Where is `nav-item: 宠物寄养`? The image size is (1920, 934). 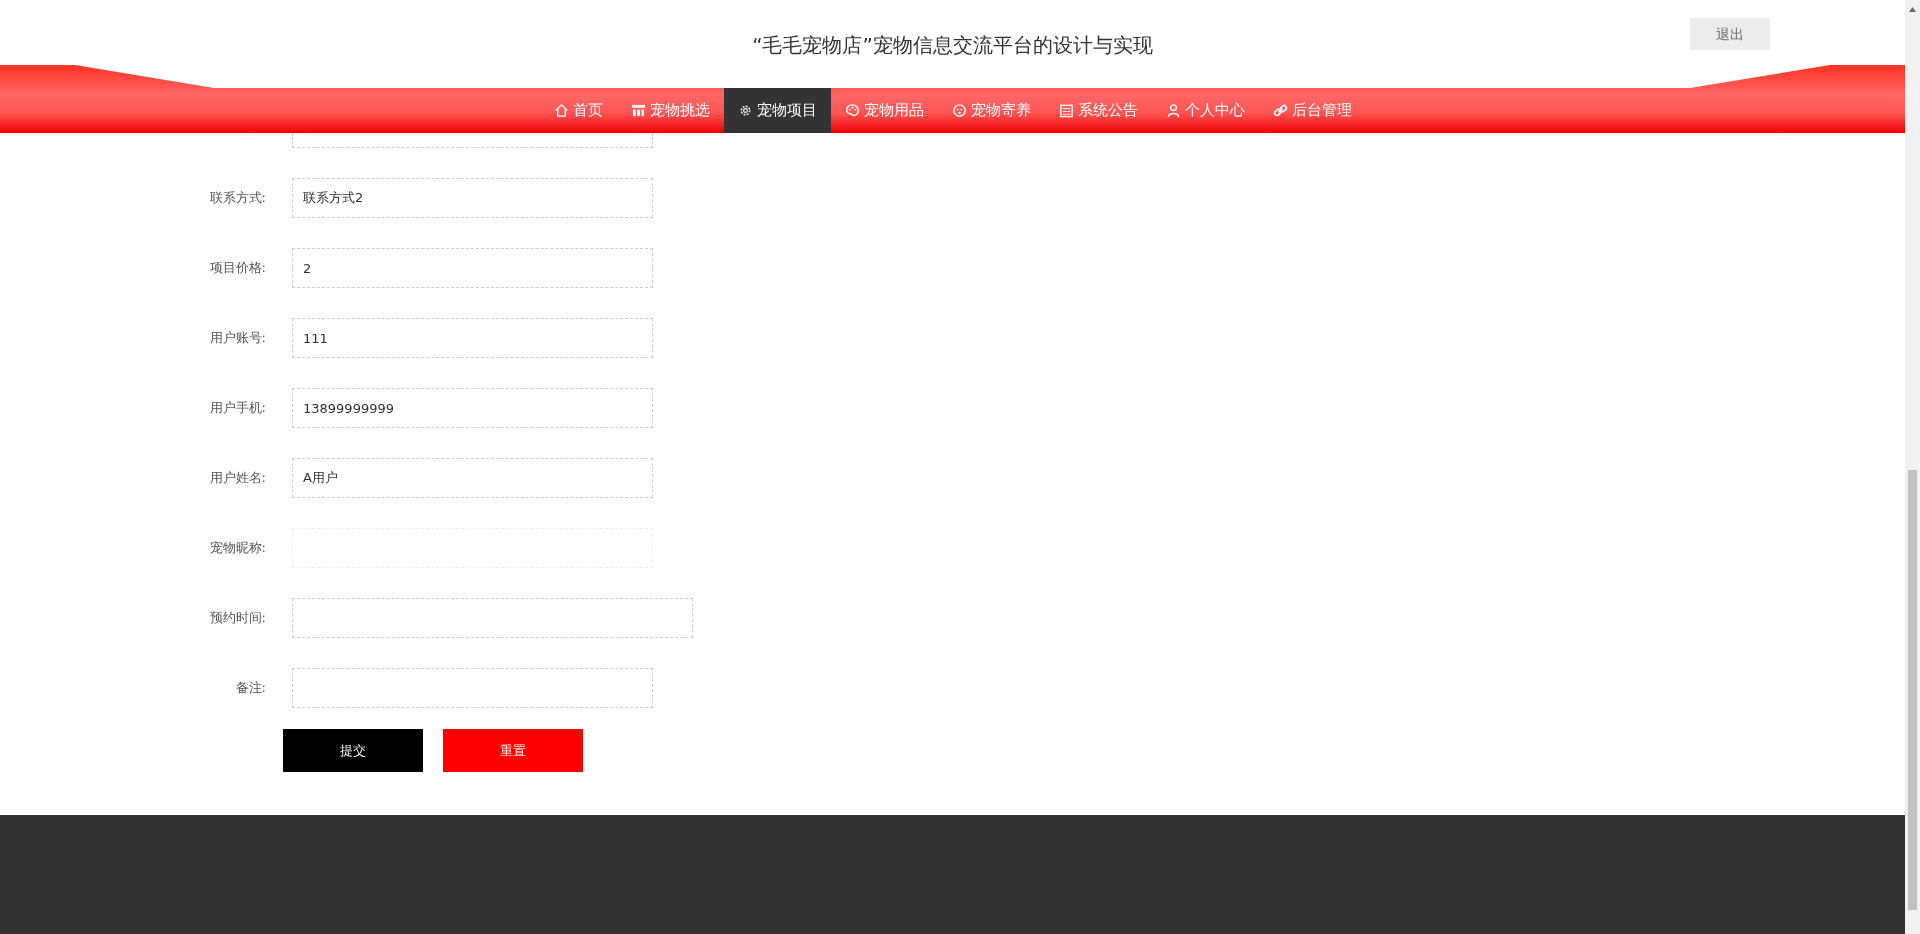 nav-item: 宠物寄养 is located at coordinates (991, 110).